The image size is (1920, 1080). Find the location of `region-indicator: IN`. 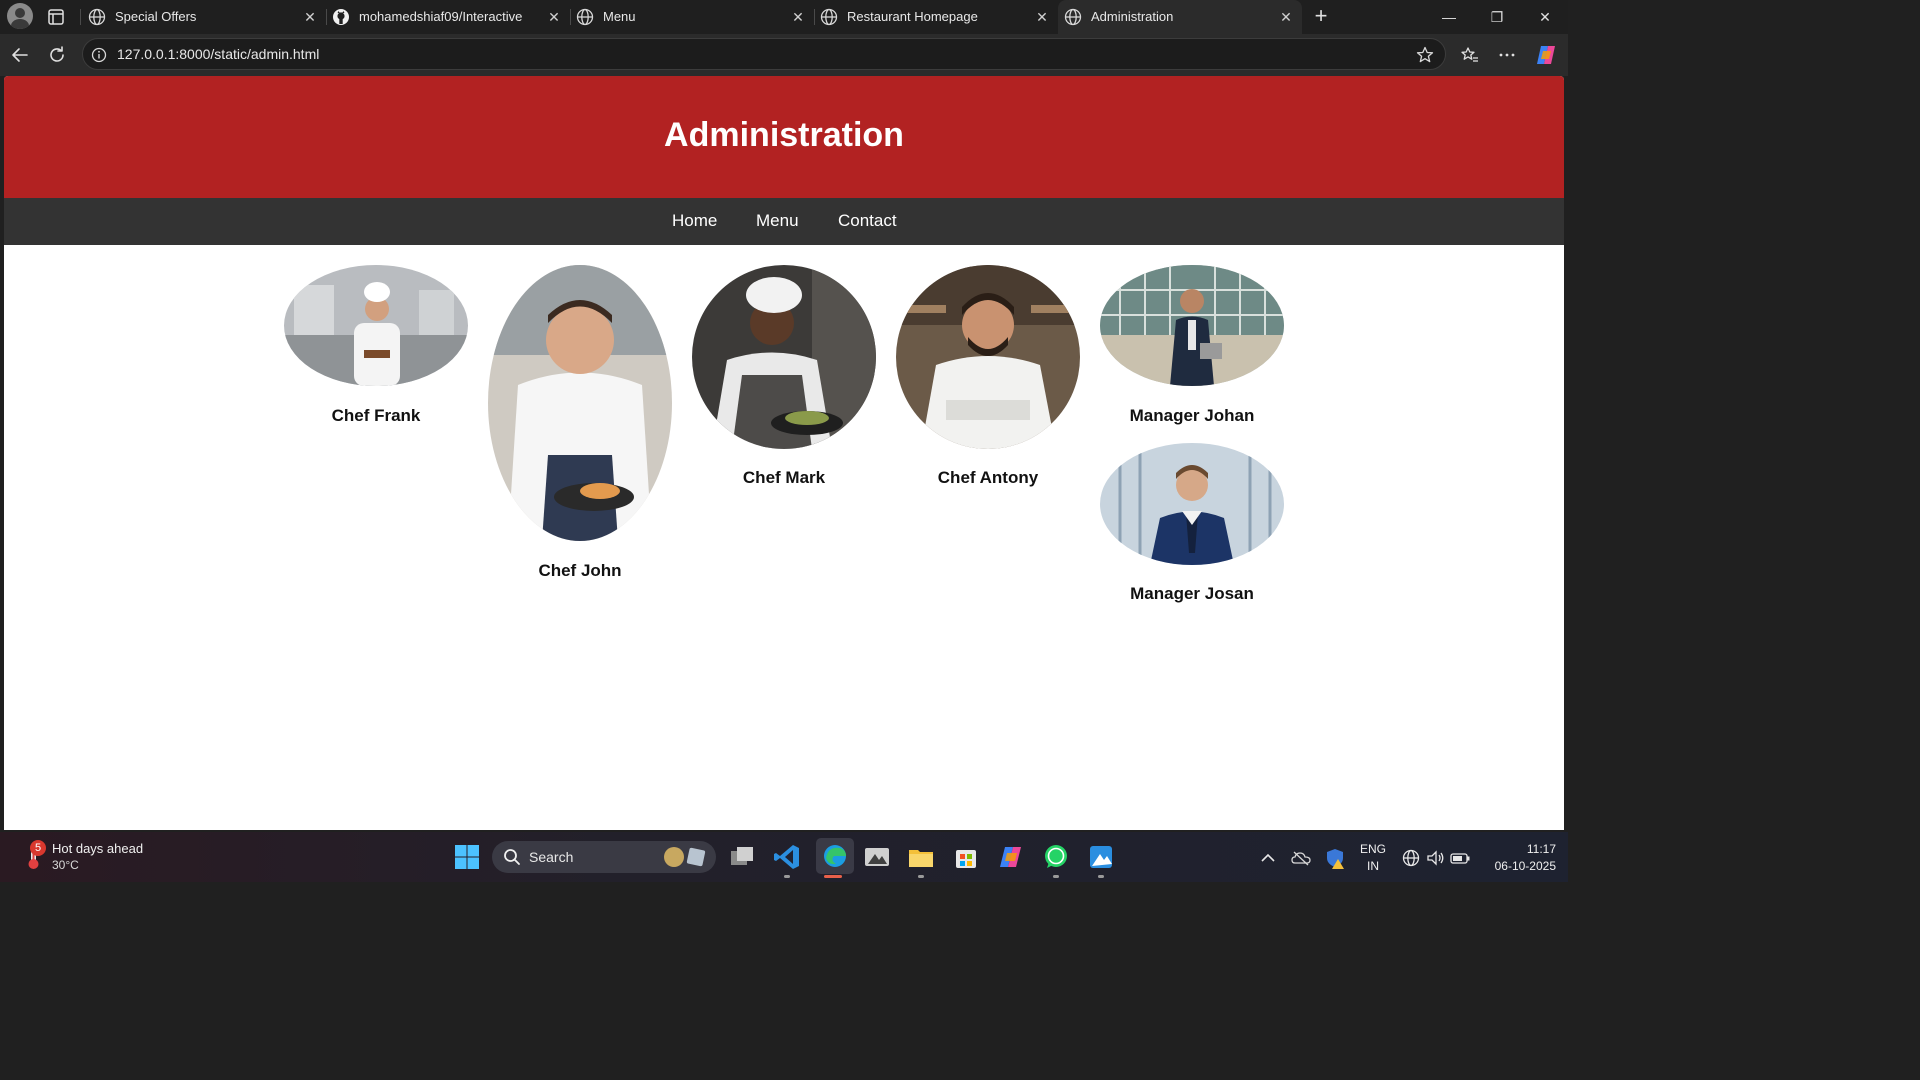

region-indicator: IN is located at coordinates (1373, 866).